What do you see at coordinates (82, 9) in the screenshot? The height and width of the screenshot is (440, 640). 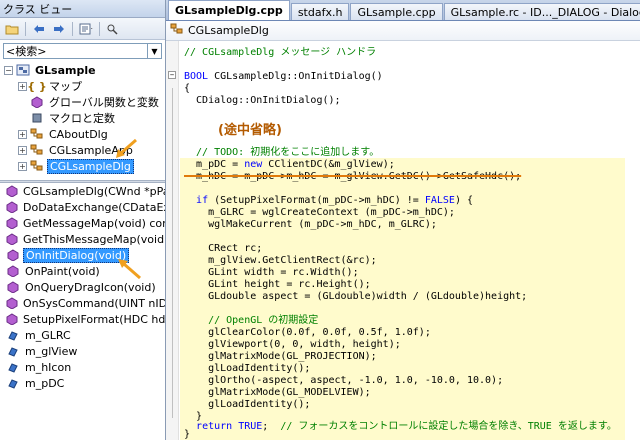 I see `class-view-title-bar: クラス ビュー` at bounding box center [82, 9].